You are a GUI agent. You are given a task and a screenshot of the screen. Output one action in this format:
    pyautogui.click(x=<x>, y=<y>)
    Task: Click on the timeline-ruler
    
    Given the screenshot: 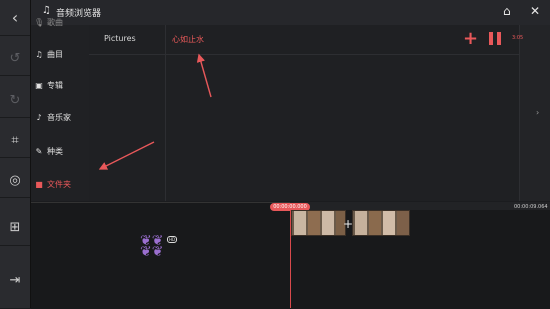 What is the action you would take?
    pyautogui.click(x=420, y=206)
    